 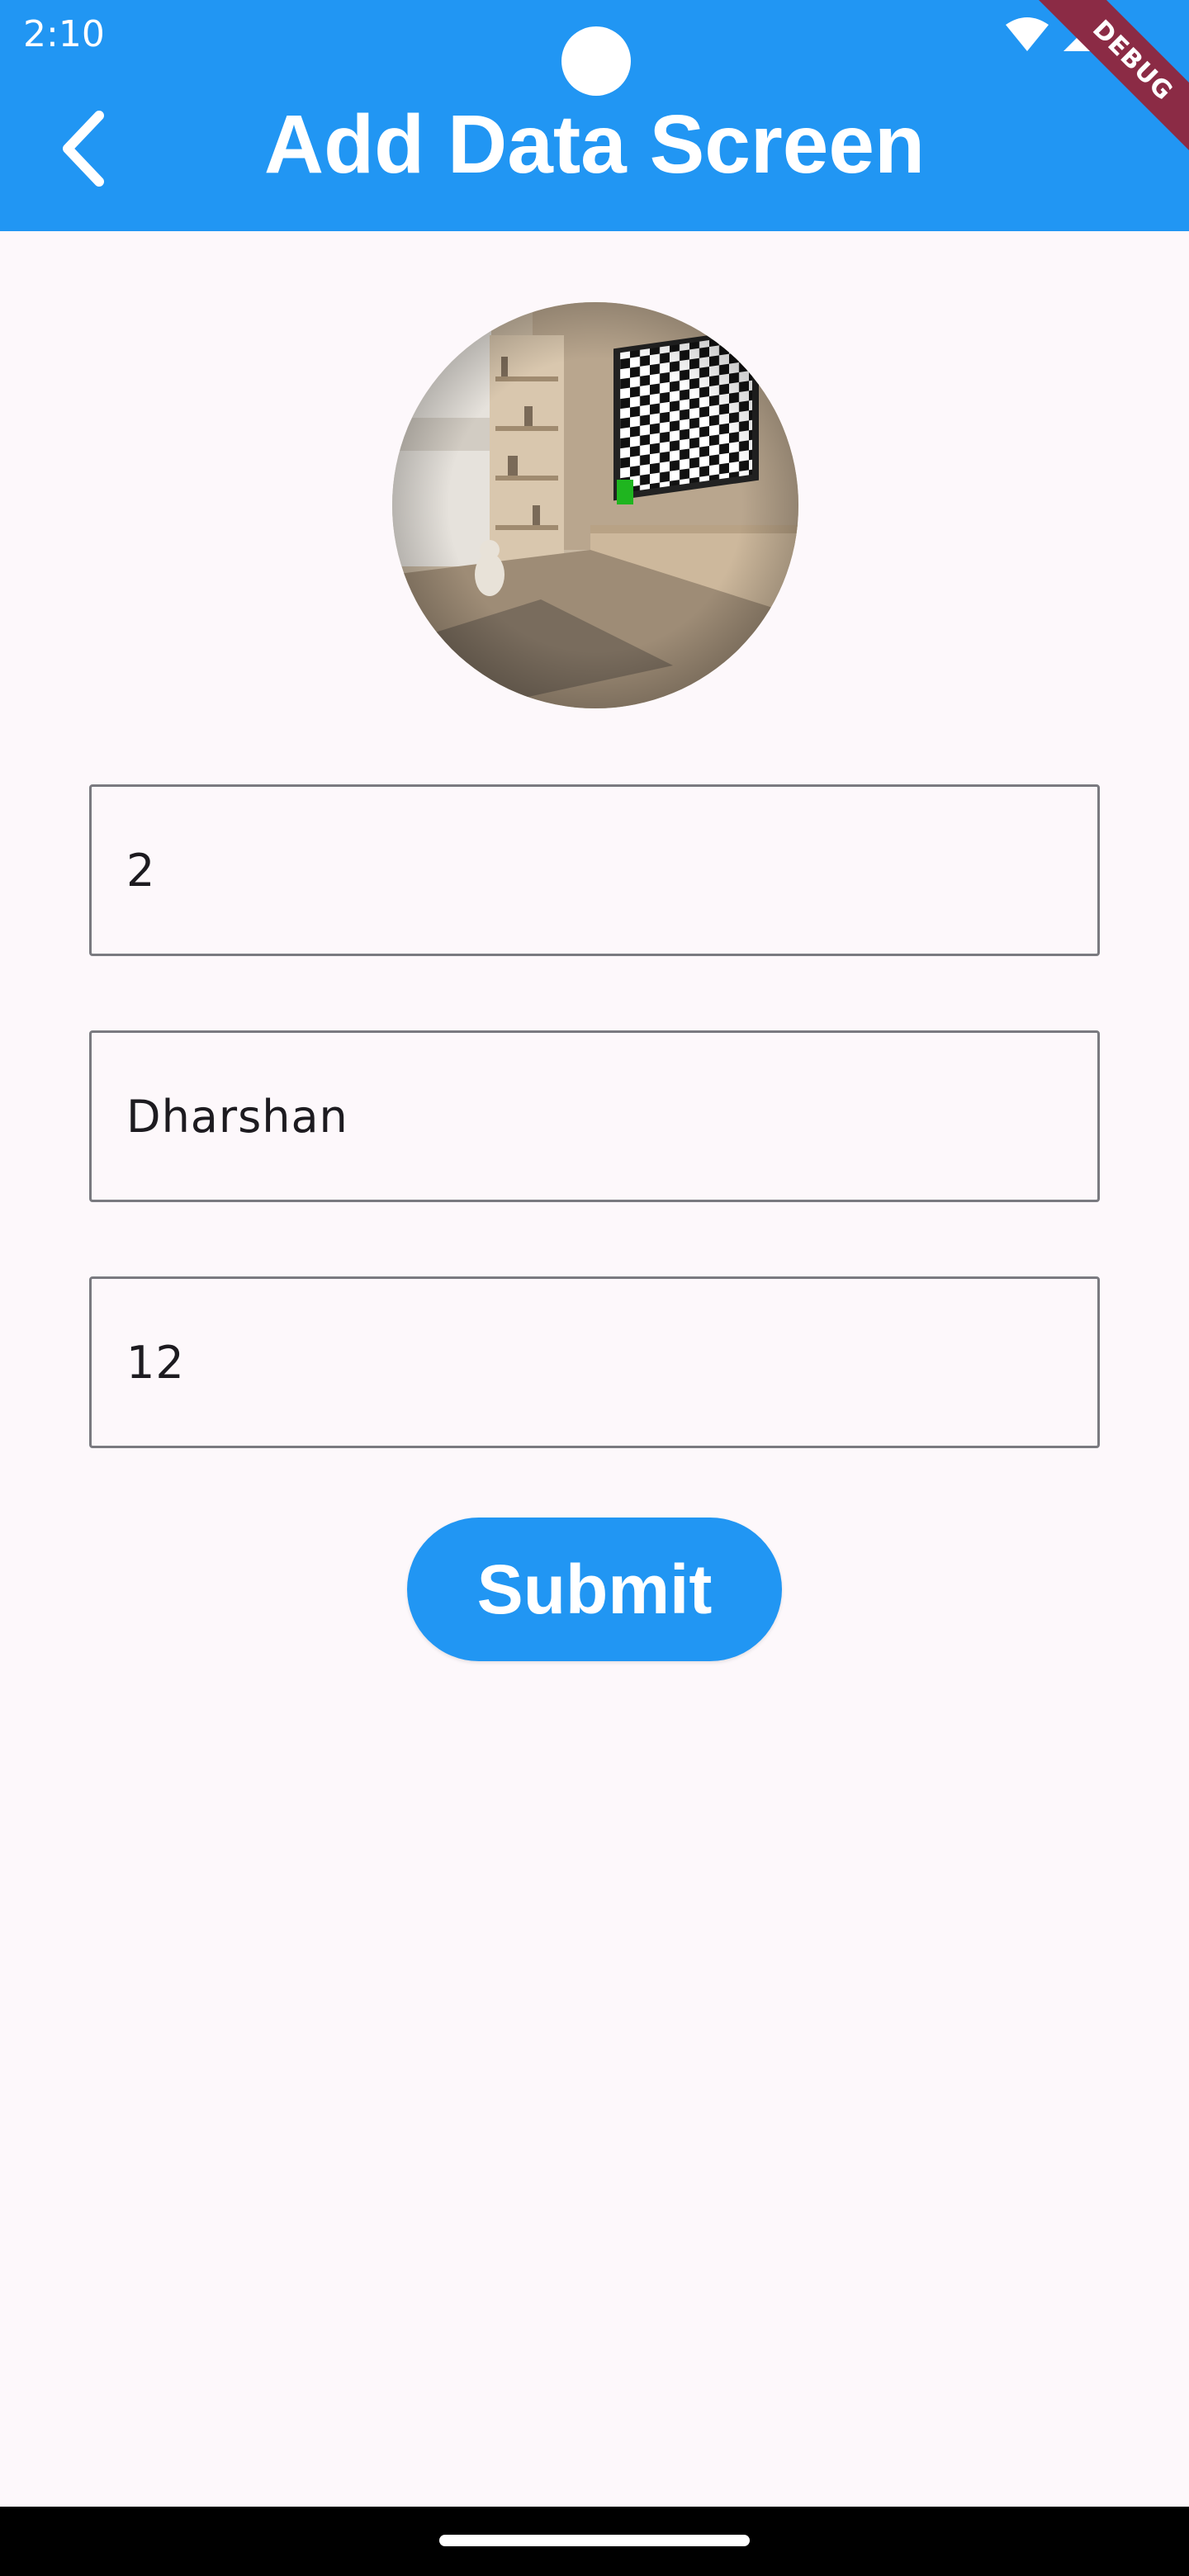 What do you see at coordinates (1051, 35) in the screenshot?
I see `status-icons` at bounding box center [1051, 35].